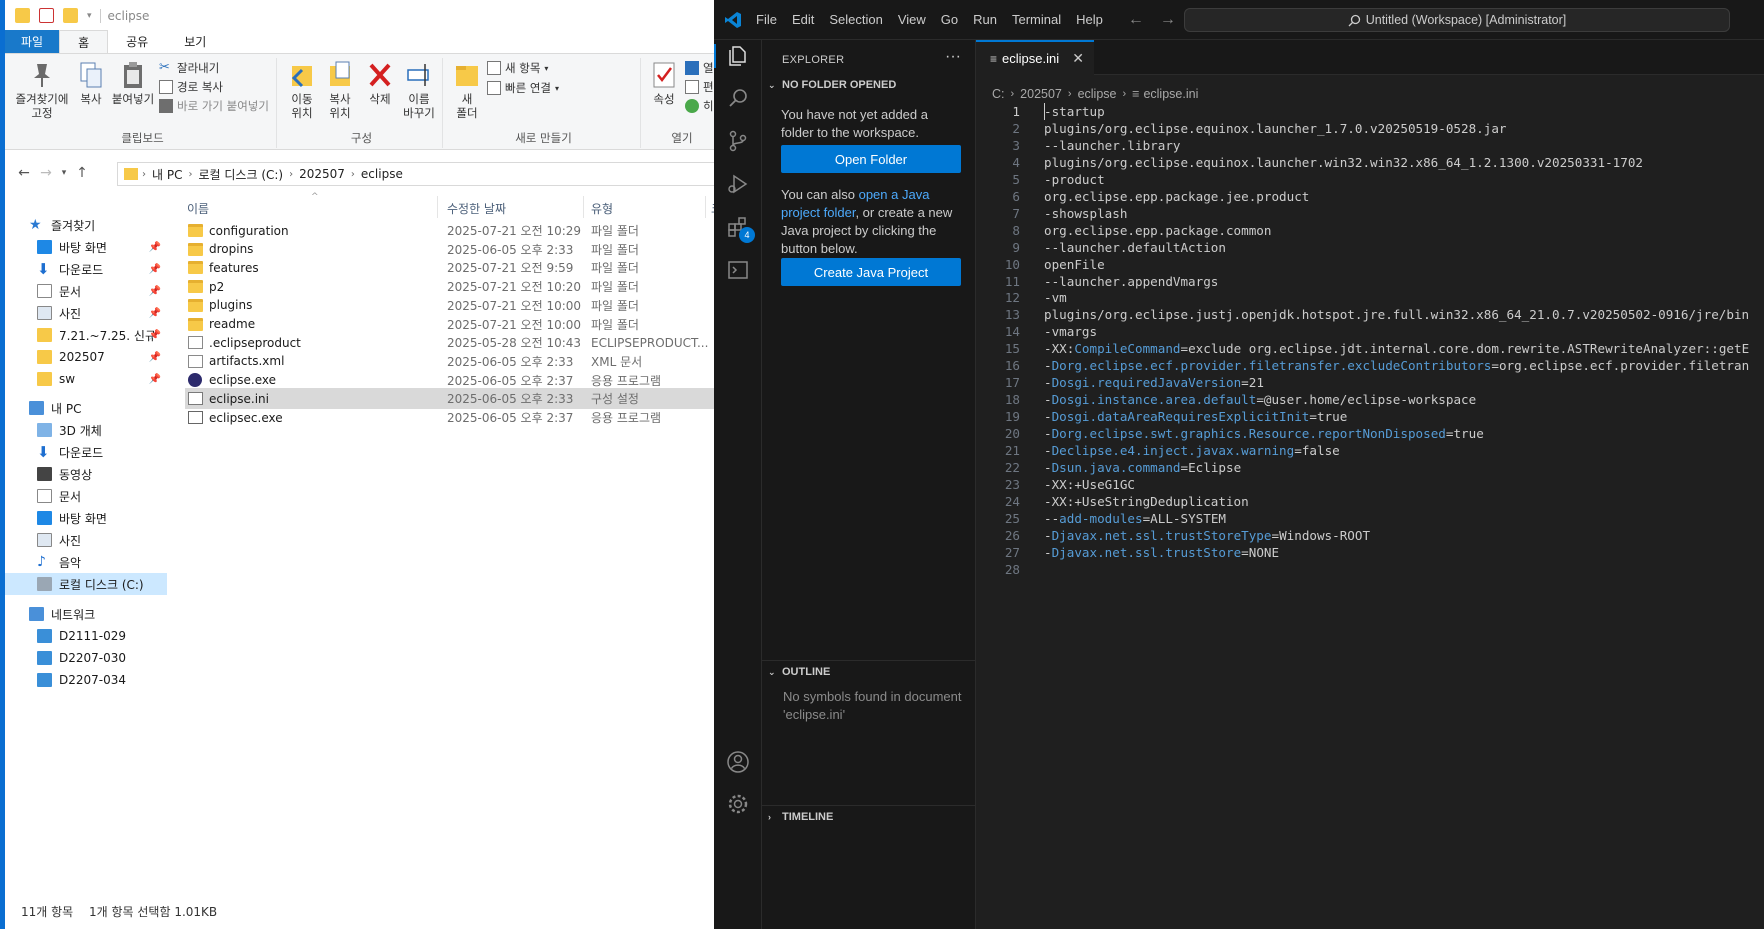 This screenshot has width=1764, height=929. I want to click on explorer-files-icon, so click(738, 56).